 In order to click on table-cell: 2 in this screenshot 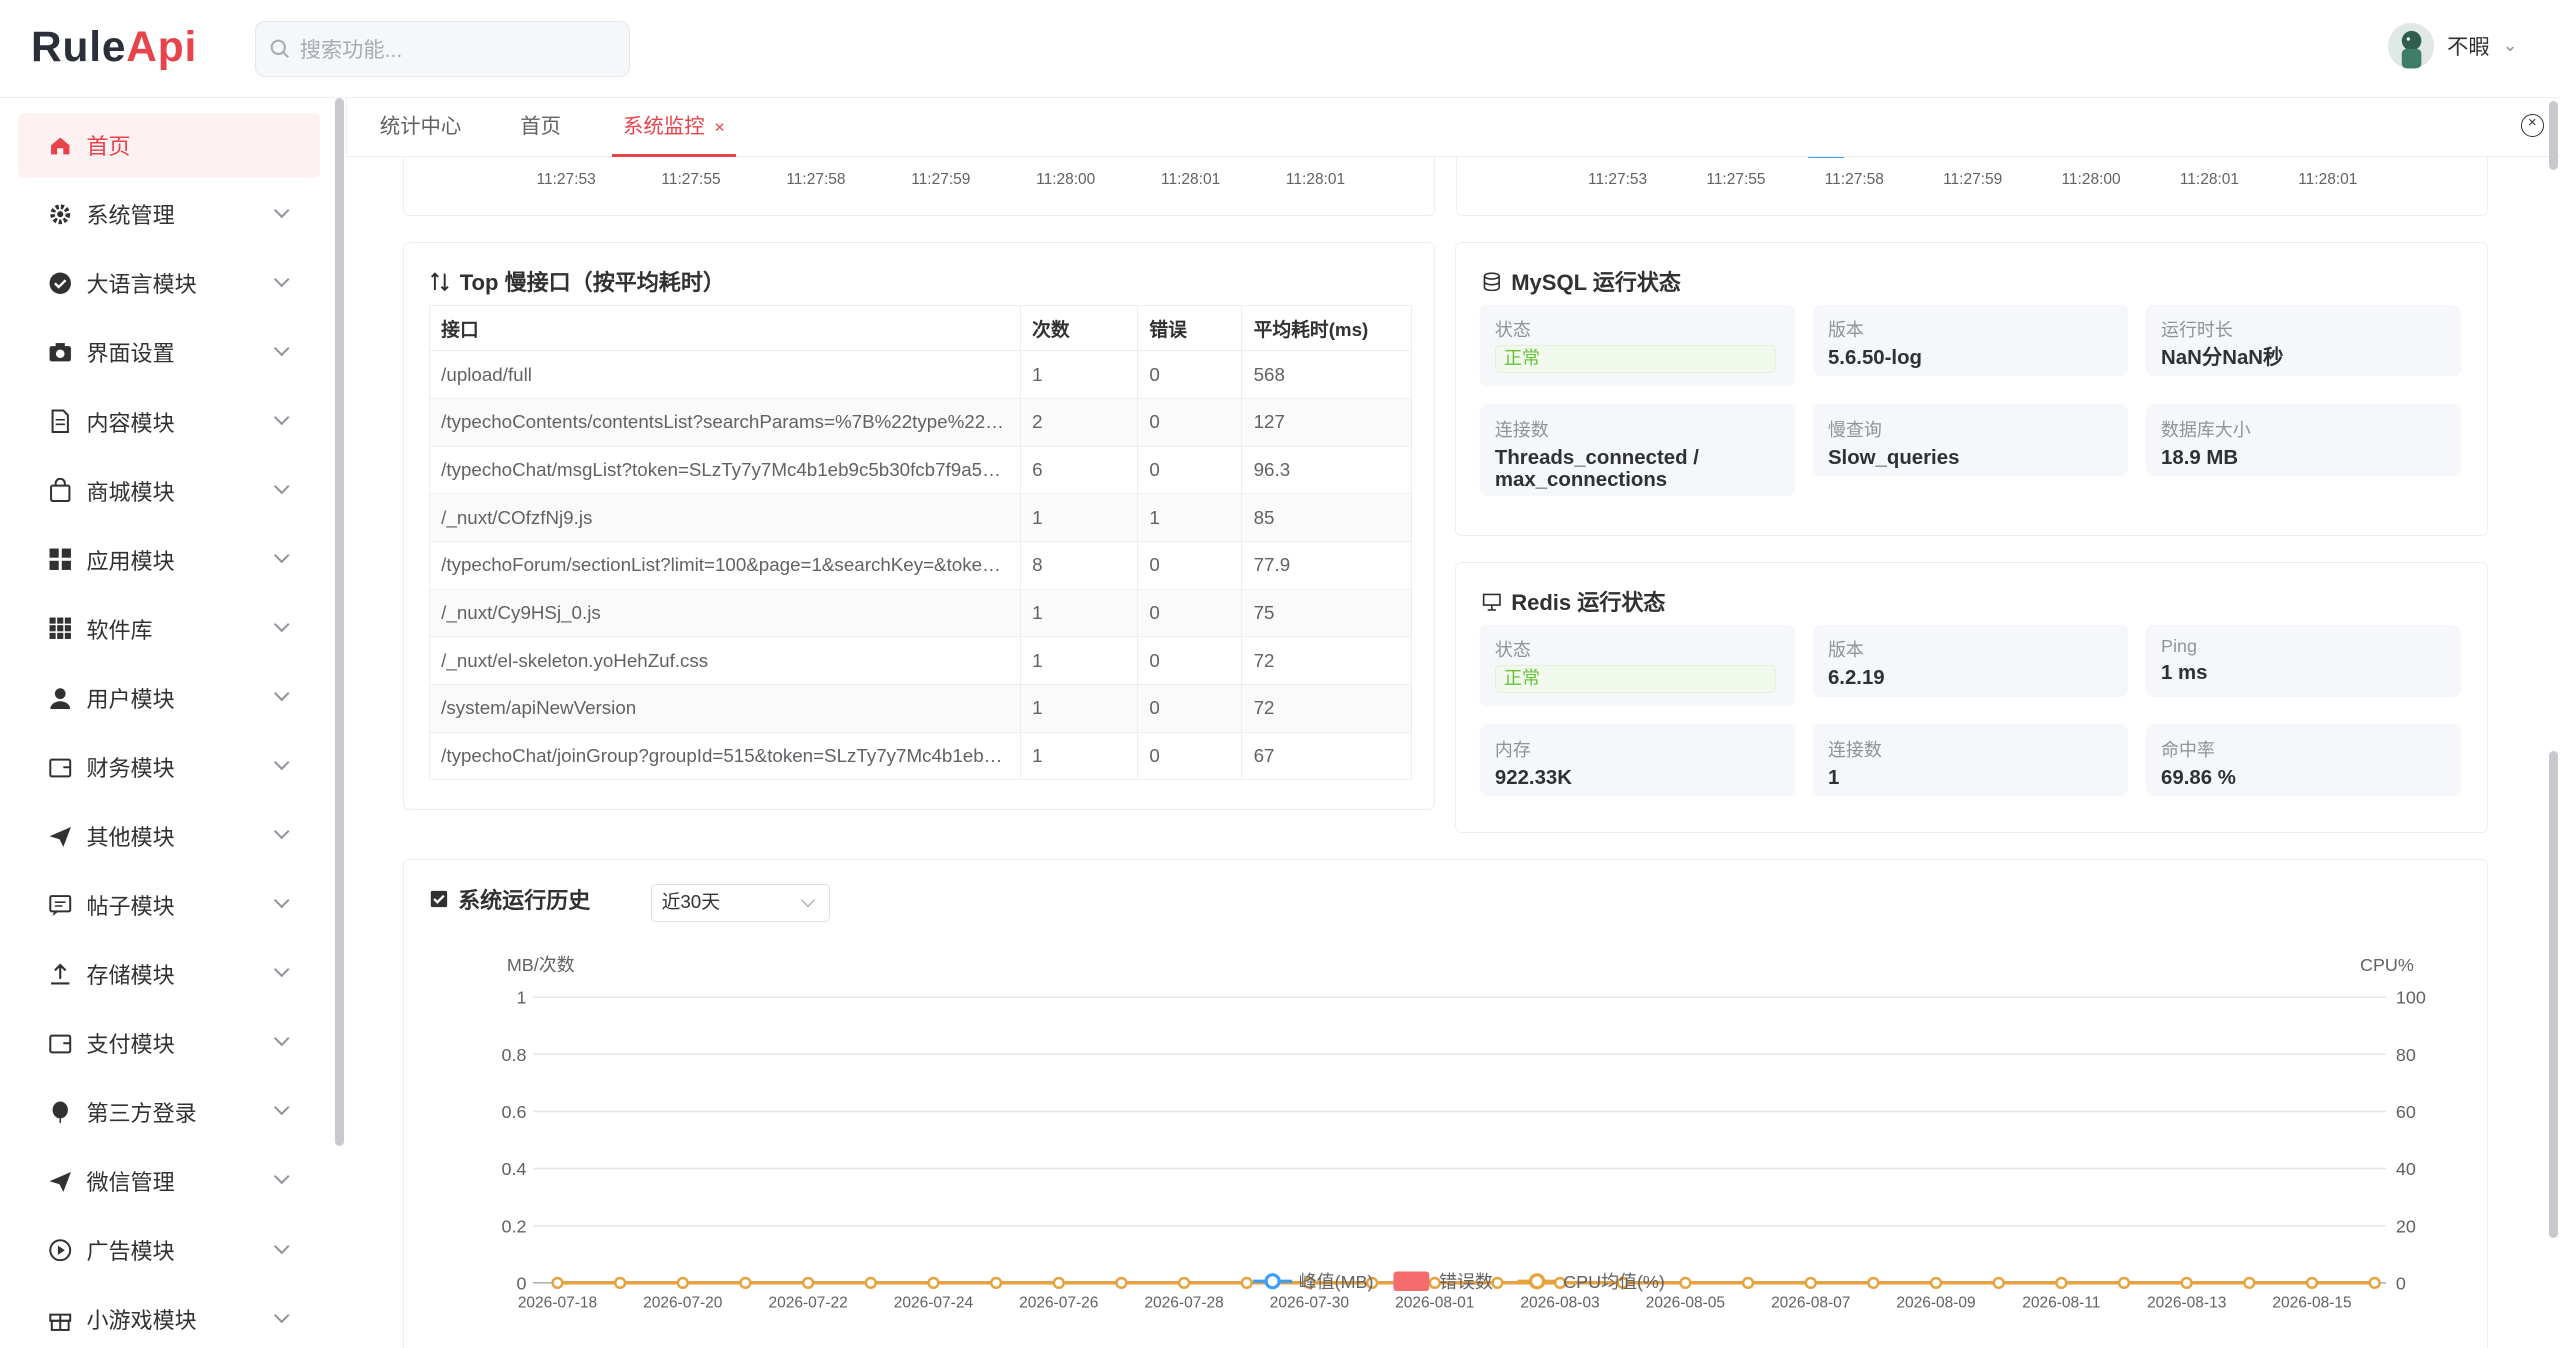, I will do `click(1079, 422)`.